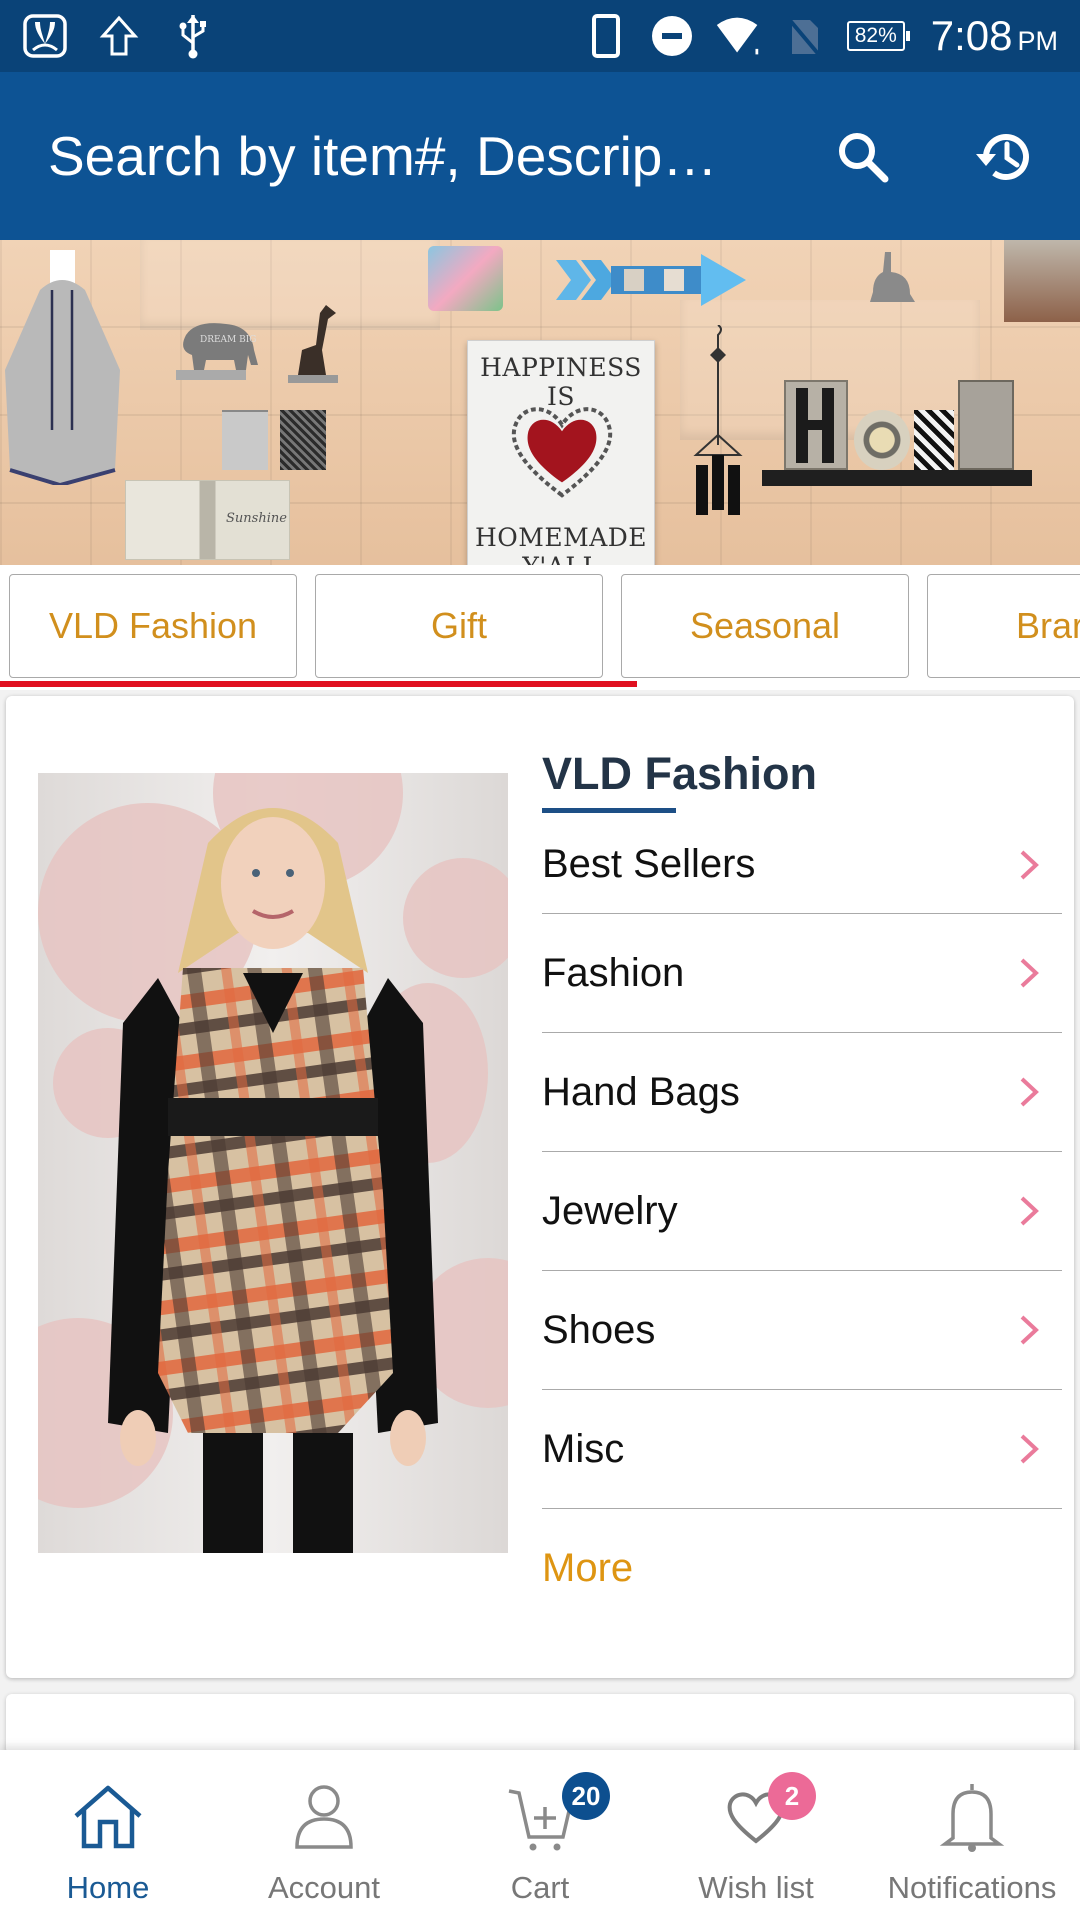 The image size is (1080, 1920). I want to click on category-item-misc: Misc, so click(802, 1449).